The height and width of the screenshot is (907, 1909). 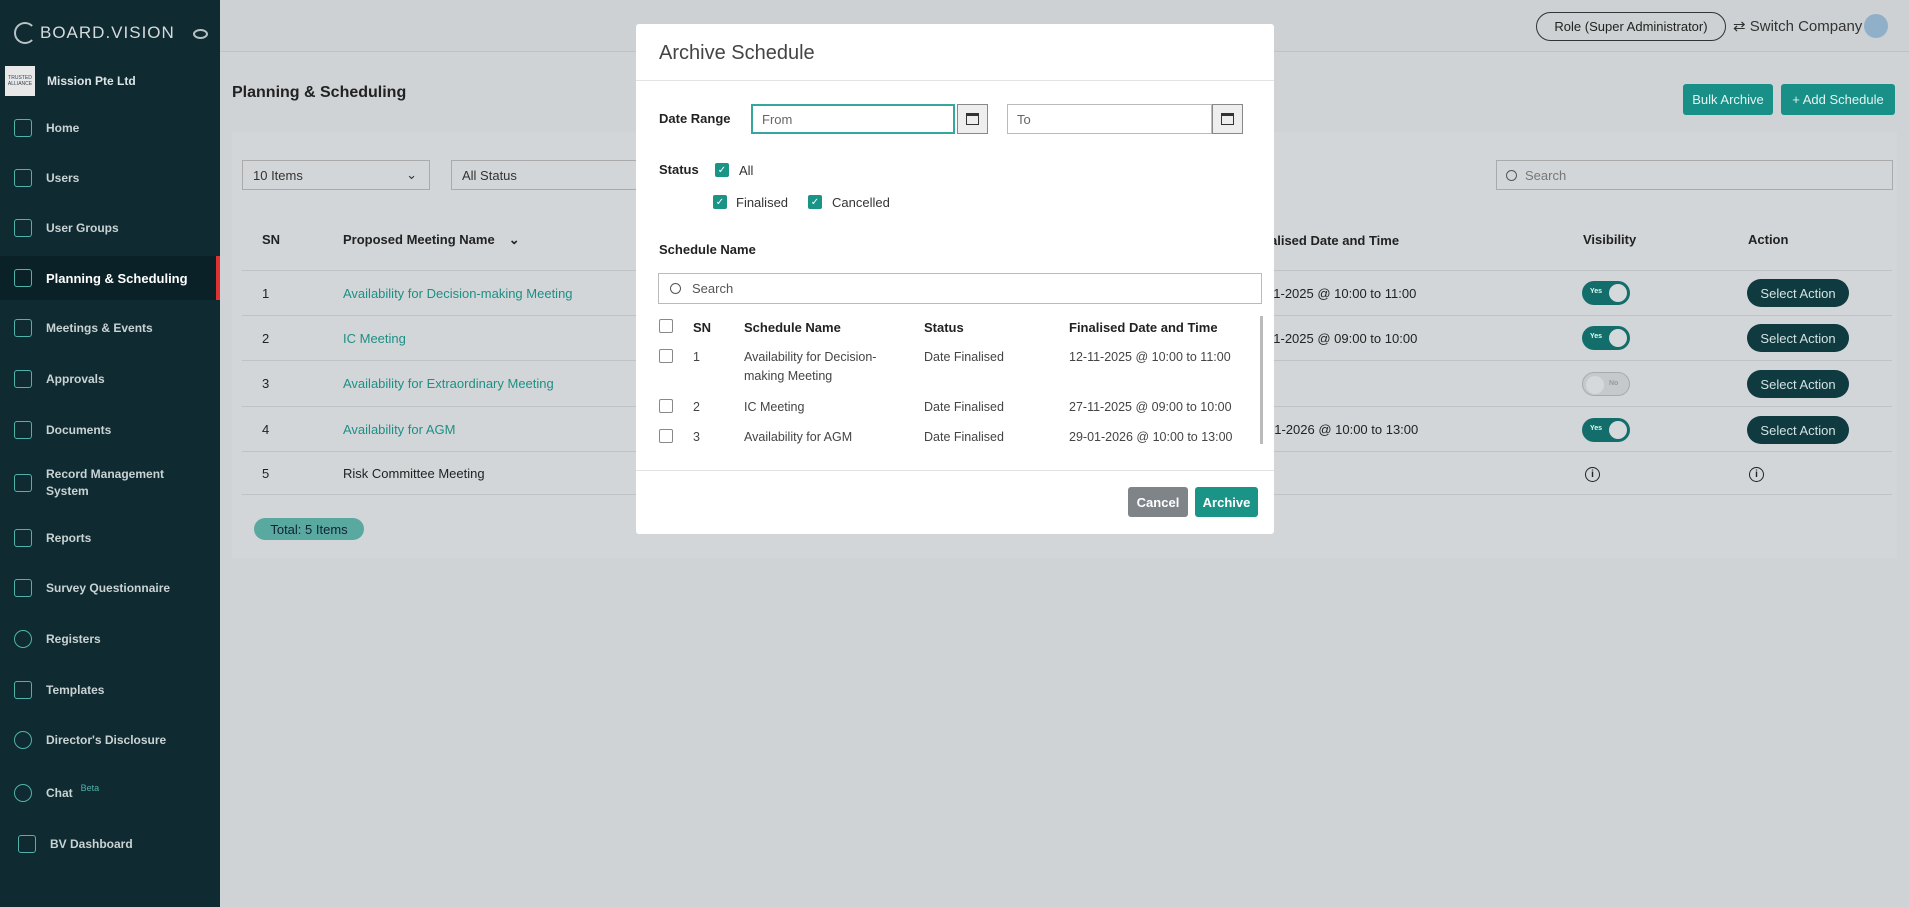 What do you see at coordinates (514, 239) in the screenshot?
I see `chevron-down-icon: ⌄` at bounding box center [514, 239].